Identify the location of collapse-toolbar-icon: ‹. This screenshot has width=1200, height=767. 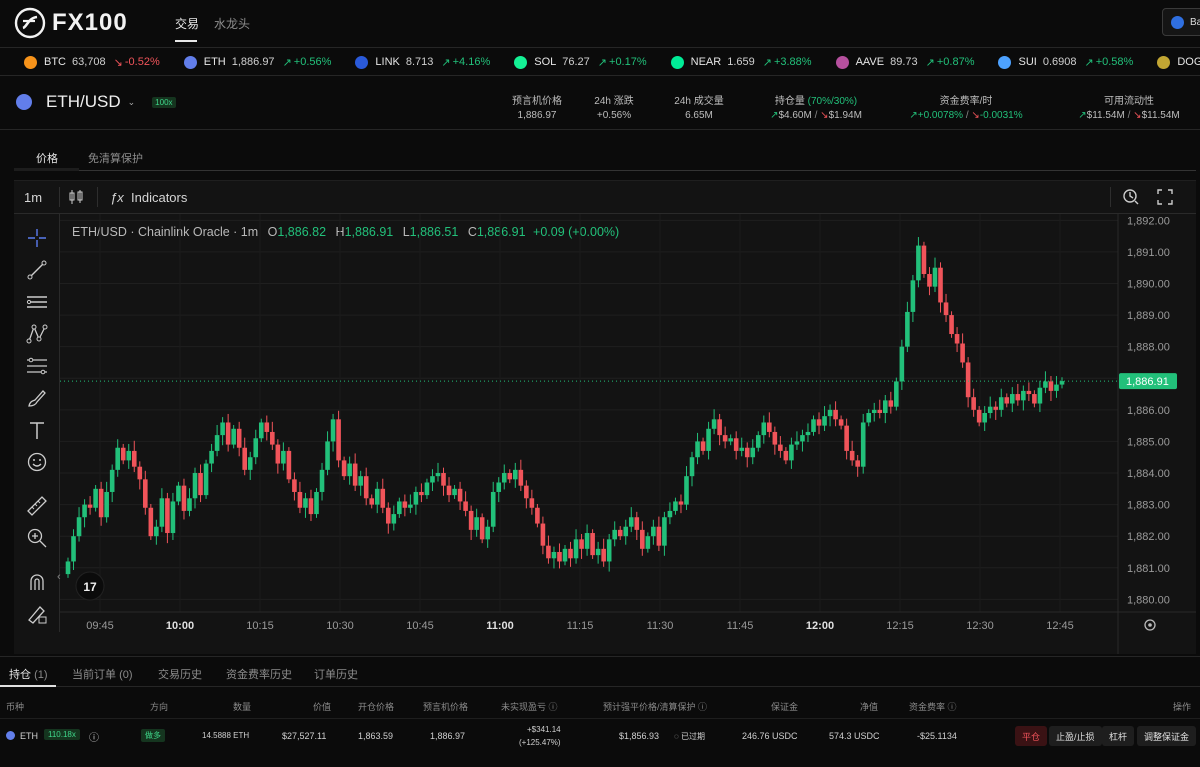
(59, 577).